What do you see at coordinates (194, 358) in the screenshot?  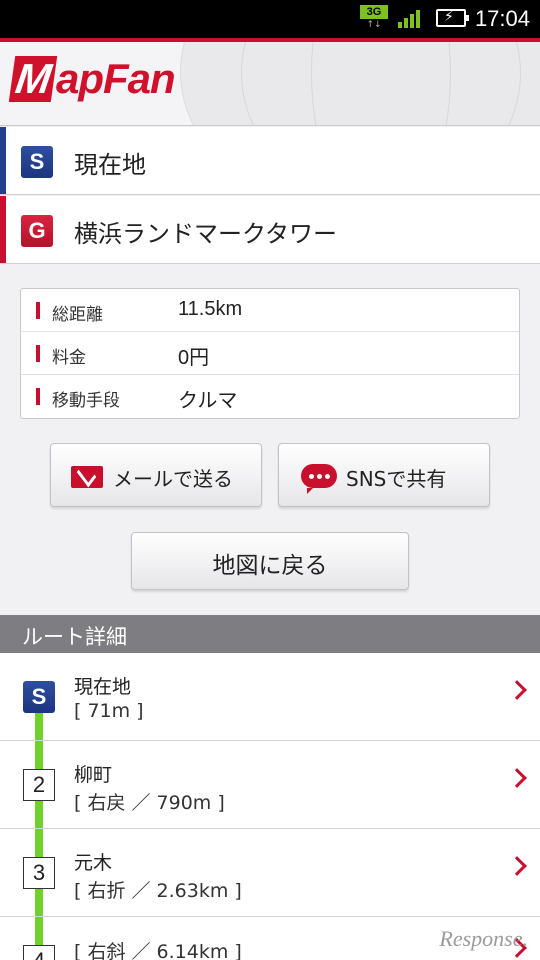 I see `fare-value: 0円` at bounding box center [194, 358].